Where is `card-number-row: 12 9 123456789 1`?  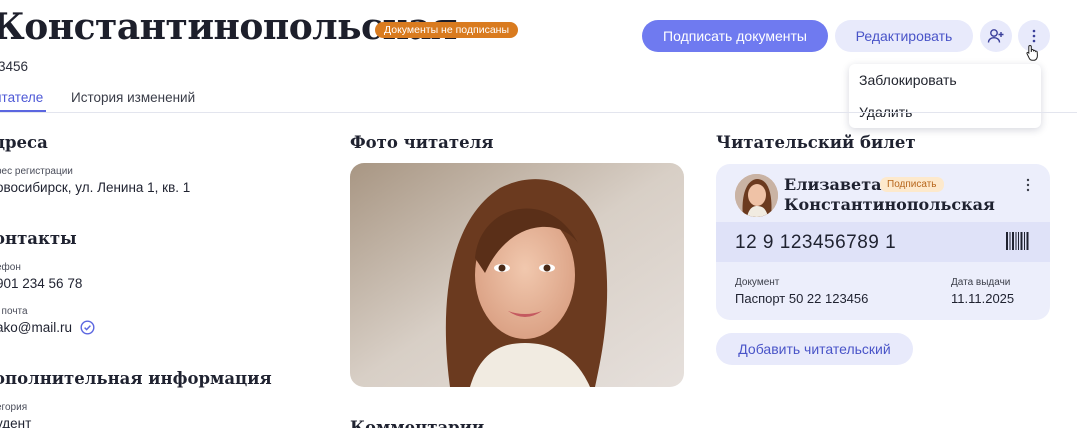 card-number-row: 12 9 123456789 1 is located at coordinates (883, 242).